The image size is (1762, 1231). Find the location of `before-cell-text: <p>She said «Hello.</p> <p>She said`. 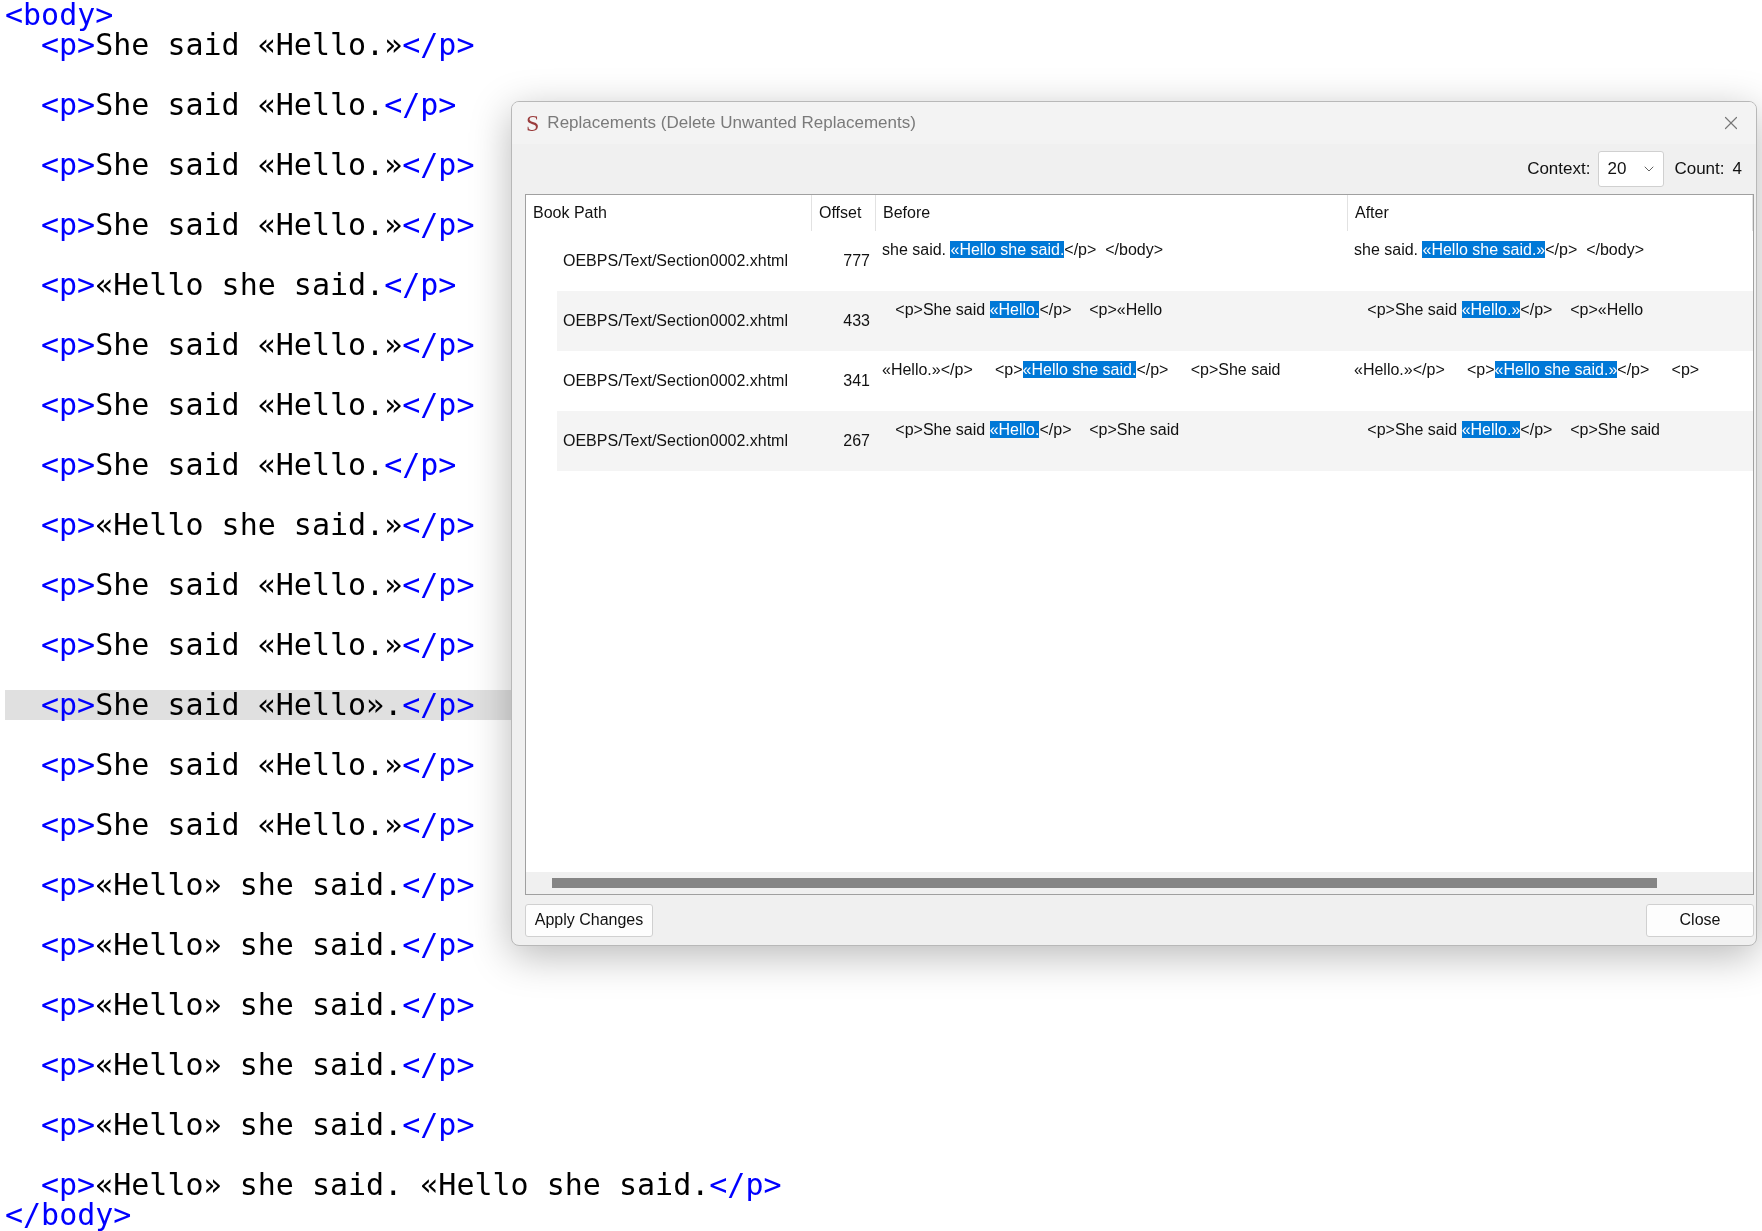

before-cell-text: <p>She said «Hello.</p> <p>She said is located at coordinates (1037, 430).